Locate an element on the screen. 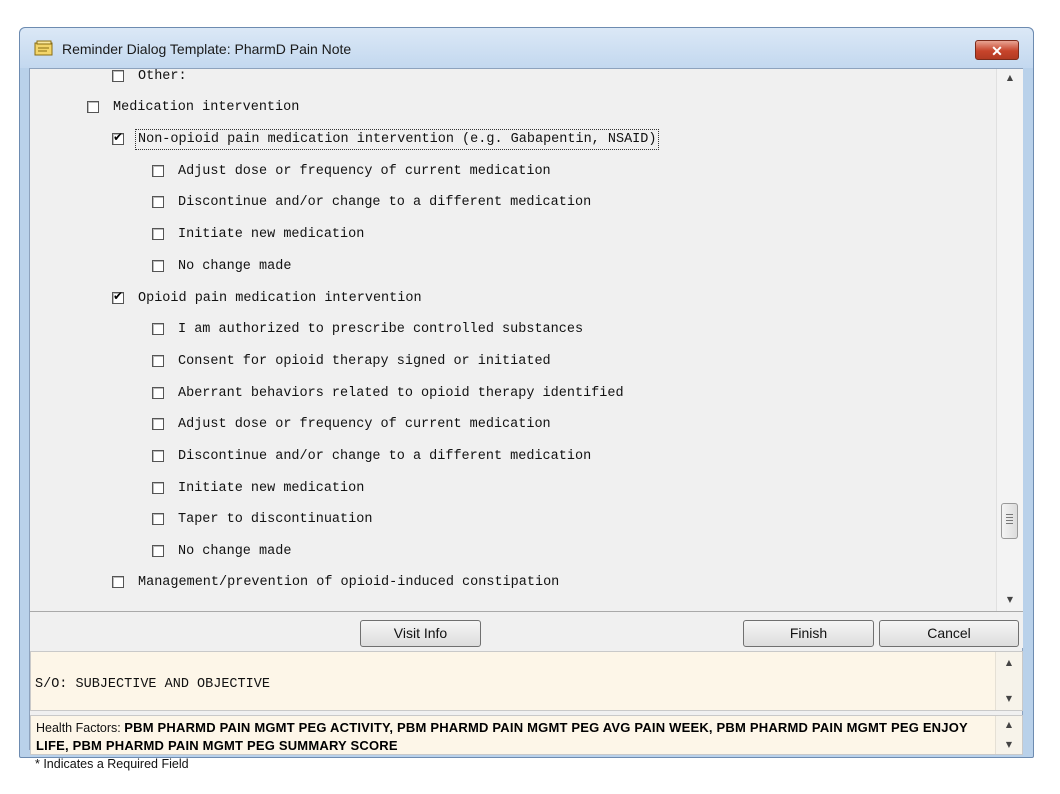  close-button: ✕ is located at coordinates (997, 50).